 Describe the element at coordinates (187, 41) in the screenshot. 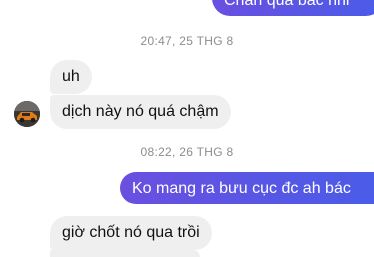

I see `timestamp-divider: 20:47, 25 THG 8` at that location.